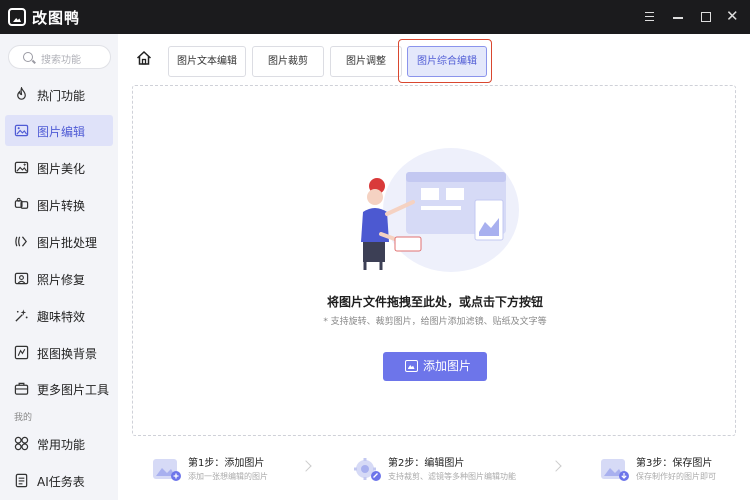 This screenshot has width=750, height=500. What do you see at coordinates (434, 302) in the screenshot?
I see `drop-zone-title: 将图片文件拖拽至此处，或点击下方按钮` at bounding box center [434, 302].